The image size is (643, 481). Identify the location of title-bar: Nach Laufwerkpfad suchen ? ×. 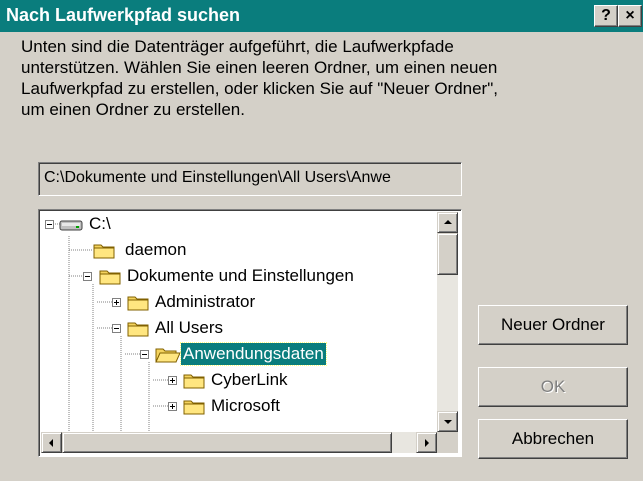
(321, 16).